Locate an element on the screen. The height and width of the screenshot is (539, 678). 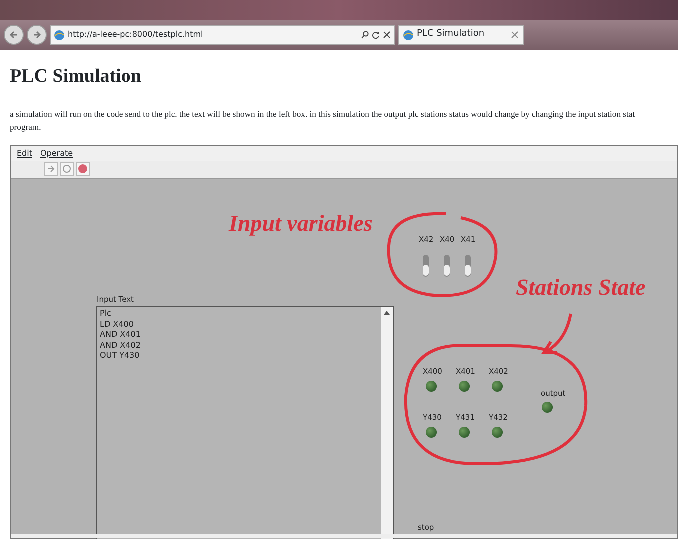
search-icon is located at coordinates (365, 35).